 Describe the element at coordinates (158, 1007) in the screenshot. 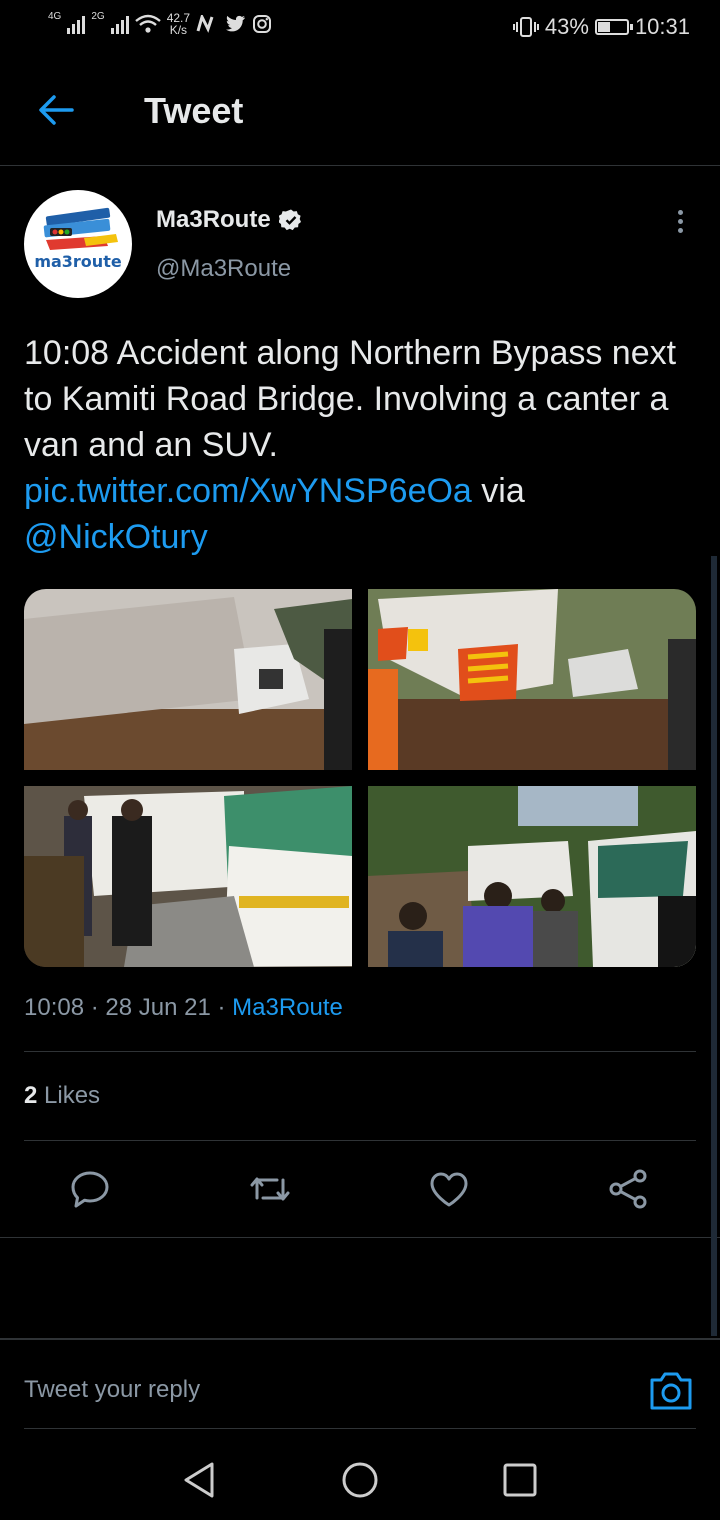

I see `tweet-date: 28 Jun 21` at that location.